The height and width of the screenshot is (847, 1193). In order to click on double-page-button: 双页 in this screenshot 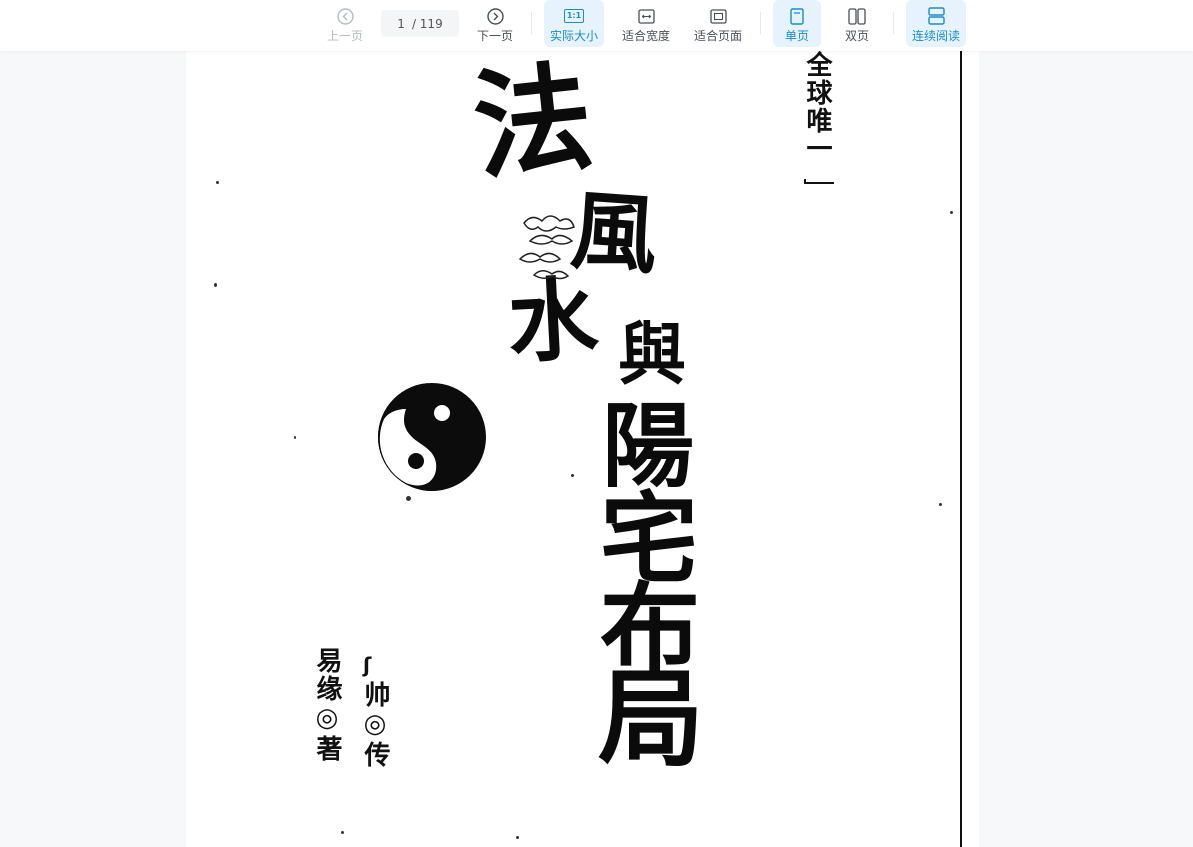, I will do `click(857, 23)`.